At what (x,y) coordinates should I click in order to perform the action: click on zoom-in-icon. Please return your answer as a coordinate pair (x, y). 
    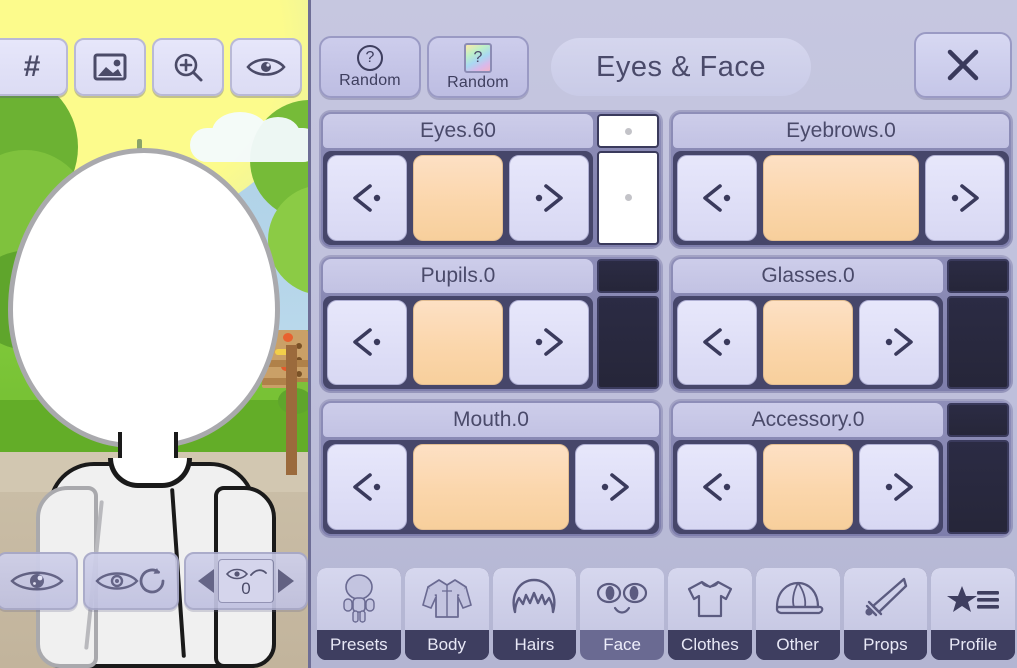
    Looking at the image, I should click on (188, 67).